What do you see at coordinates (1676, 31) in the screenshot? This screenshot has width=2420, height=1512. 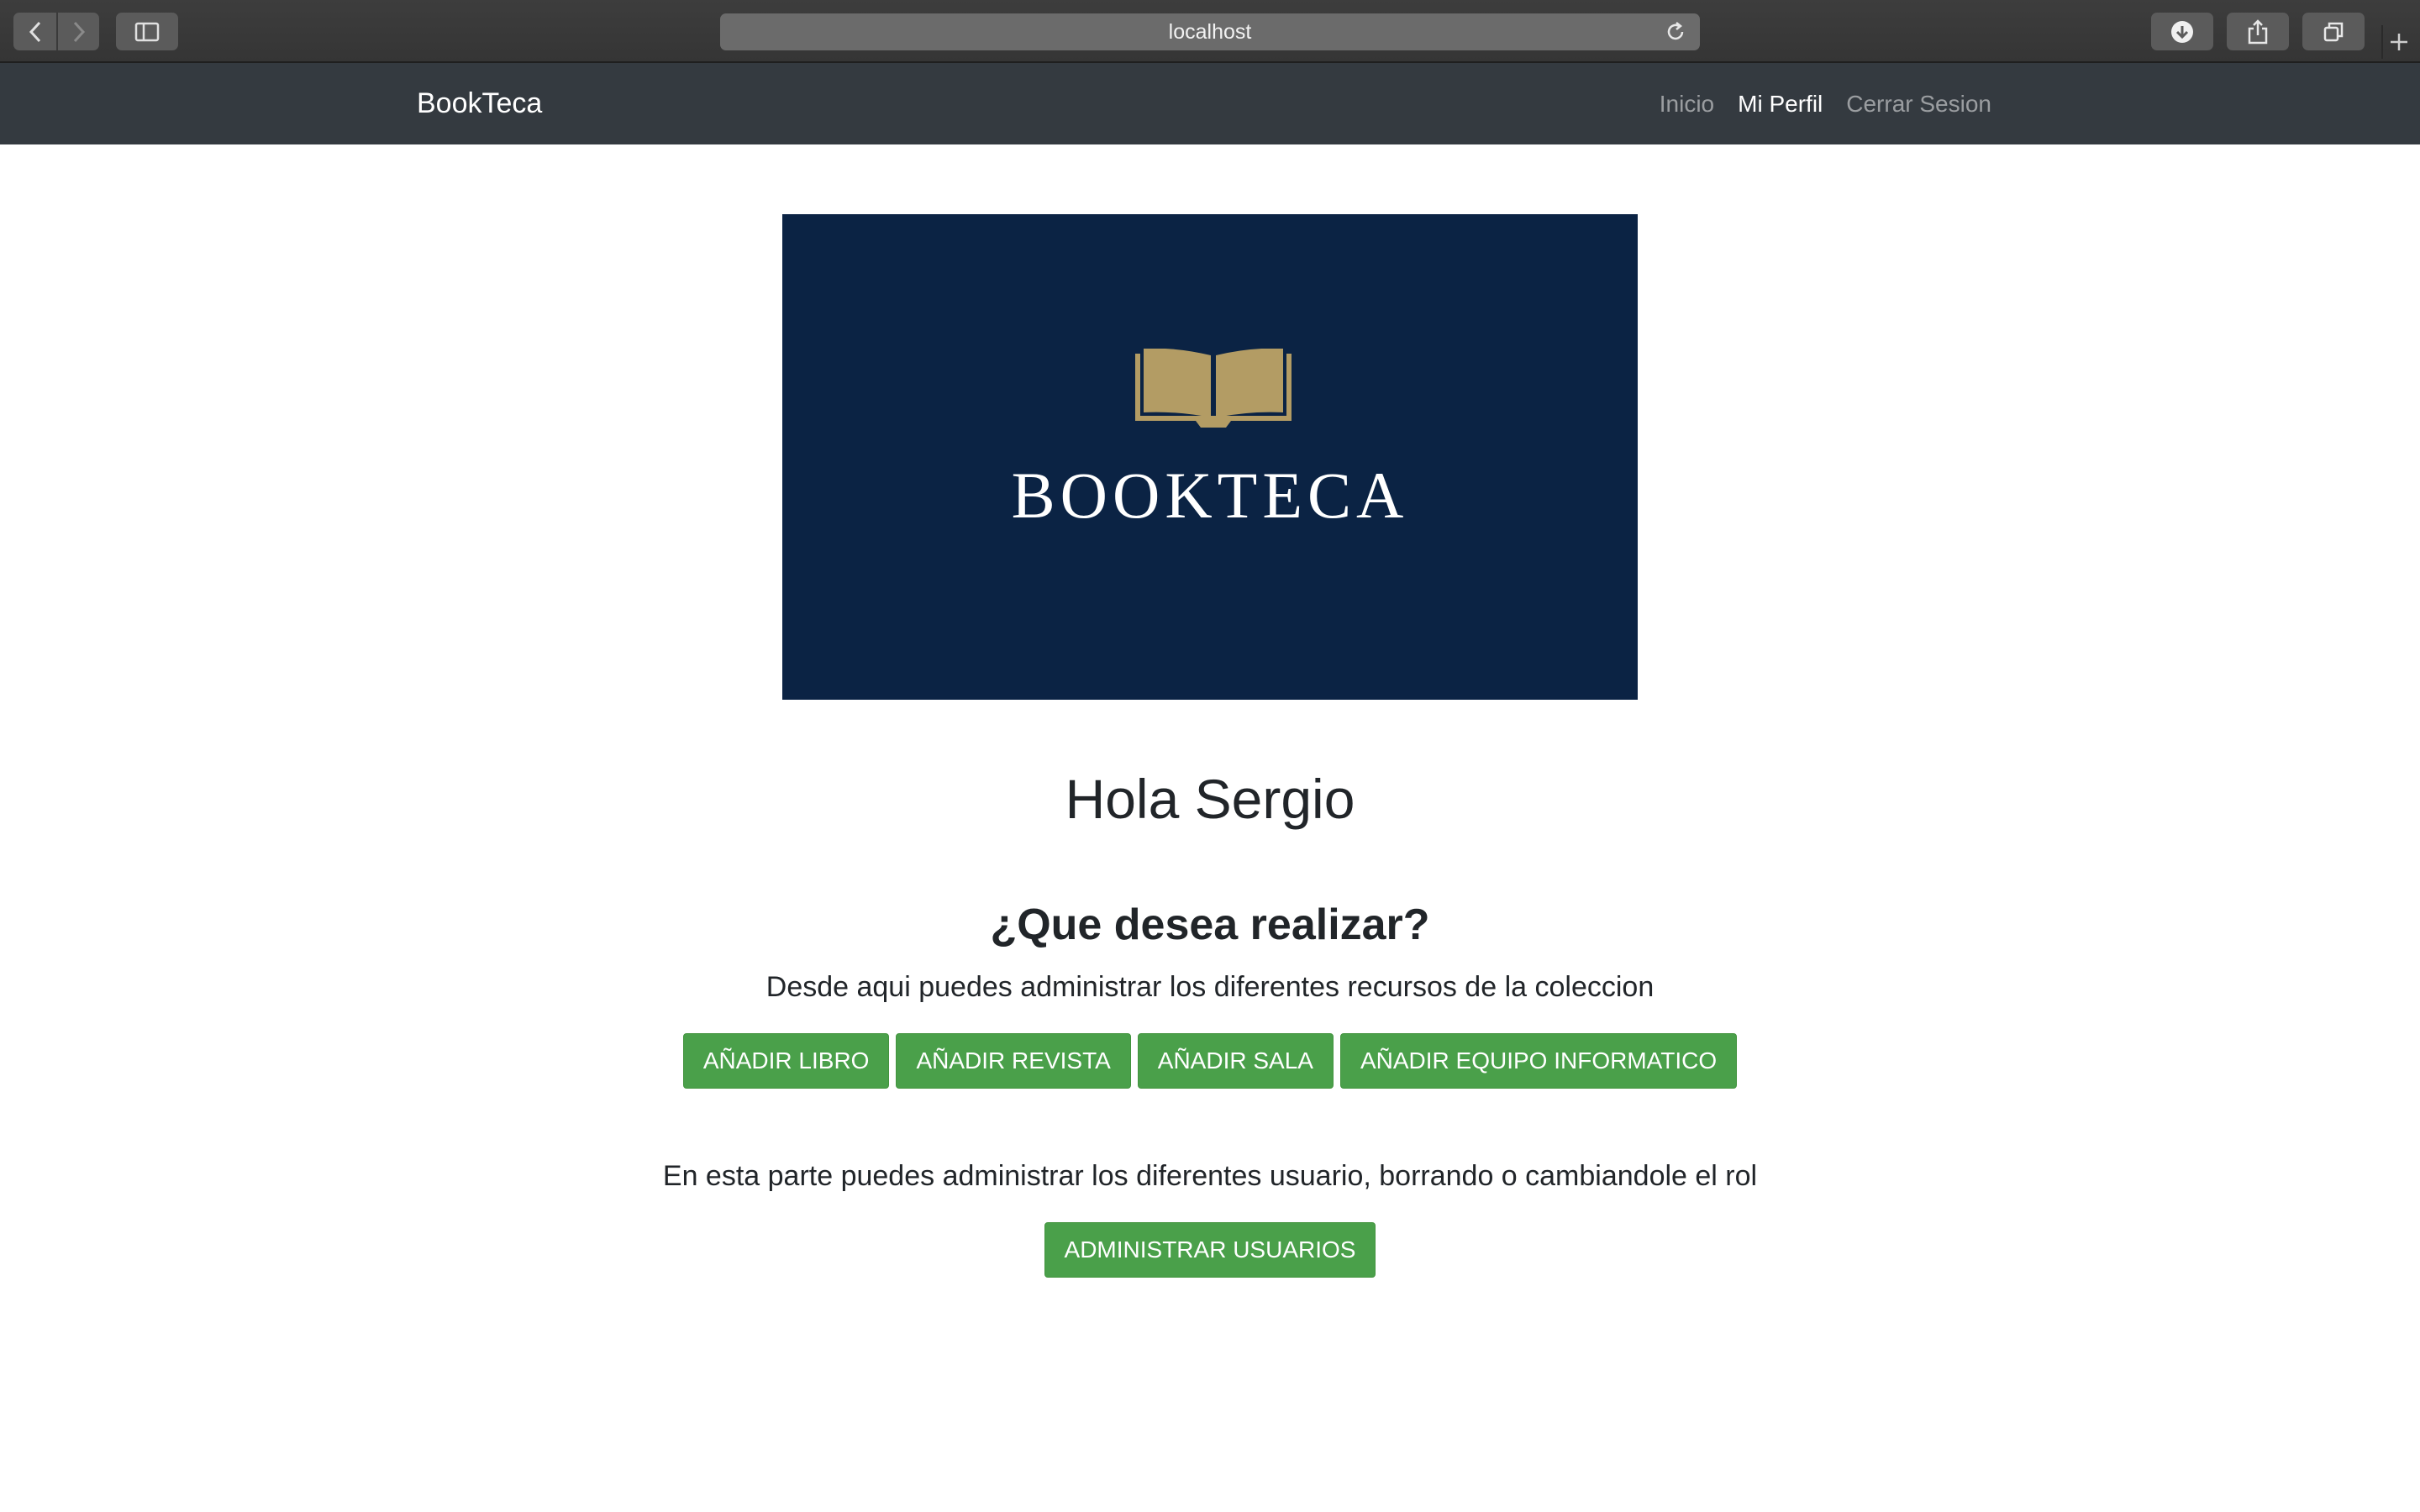 I see `reload-icon` at bounding box center [1676, 31].